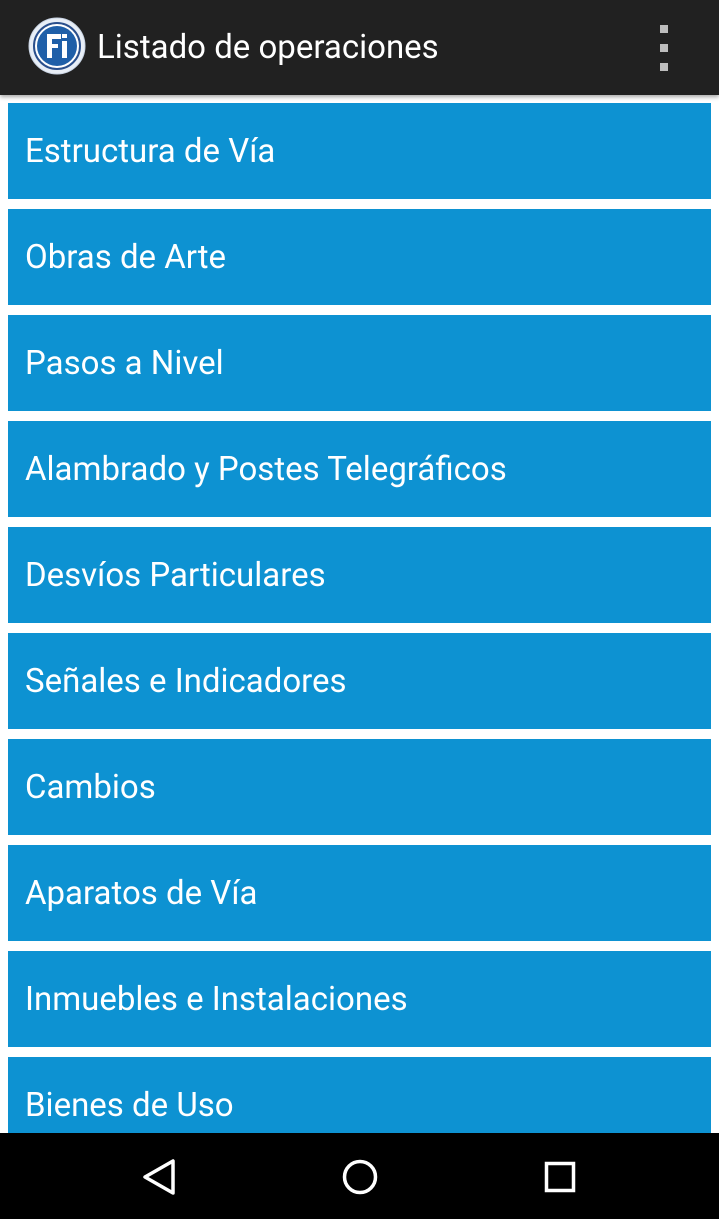 The height and width of the screenshot is (1219, 719). What do you see at coordinates (129, 1105) in the screenshot?
I see `list-item-label: Bienes de Uso` at bounding box center [129, 1105].